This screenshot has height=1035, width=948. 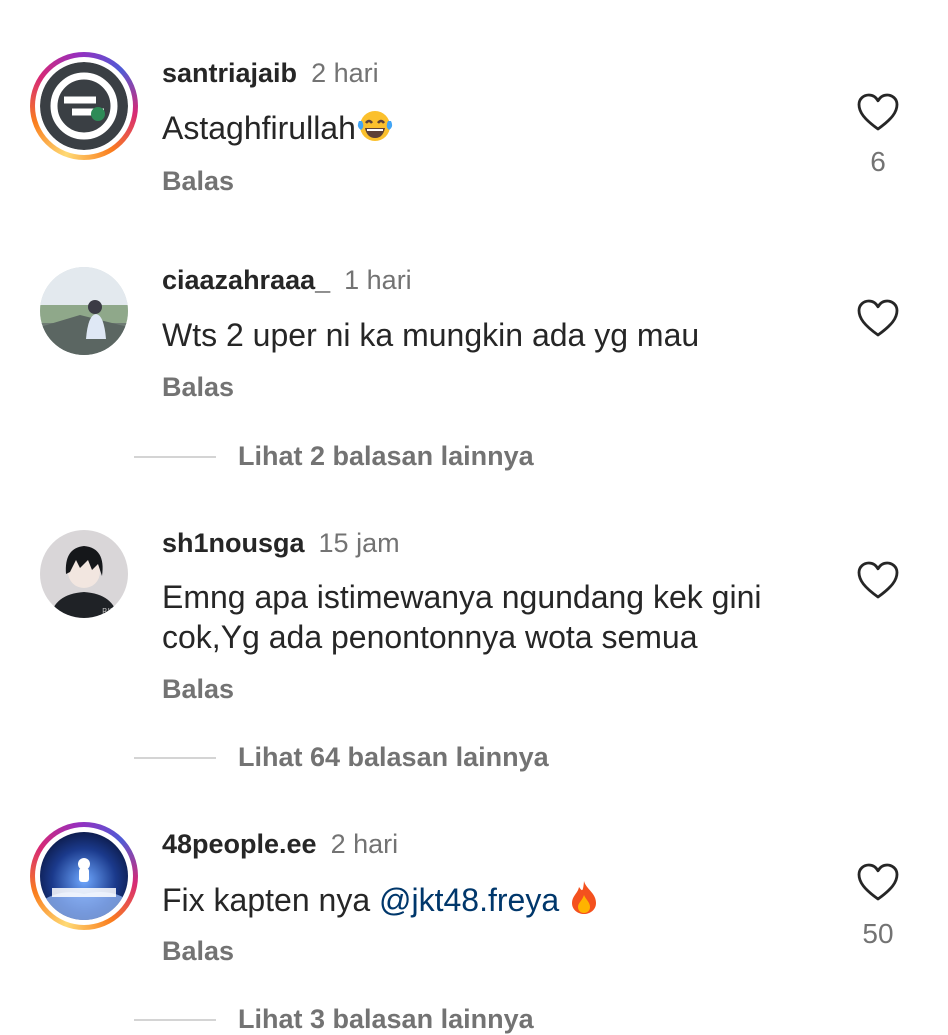 What do you see at coordinates (239, 844) in the screenshot?
I see `username: 48people.ee` at bounding box center [239, 844].